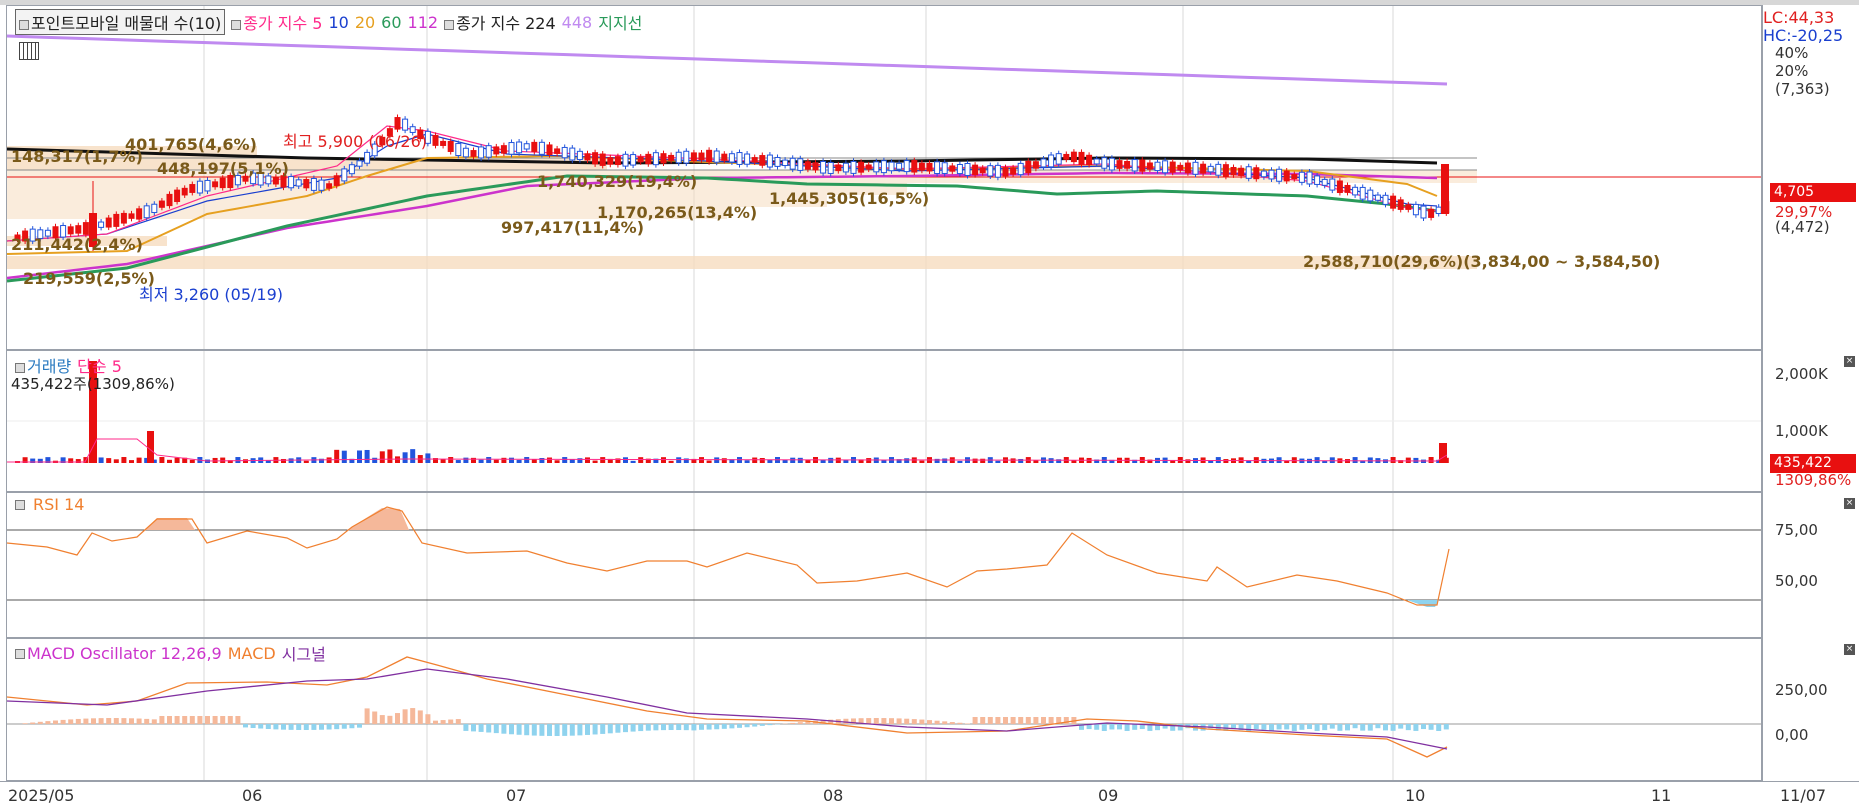 This screenshot has width=1859, height=811. I want to click on x-label: 10, so click(1415, 795).